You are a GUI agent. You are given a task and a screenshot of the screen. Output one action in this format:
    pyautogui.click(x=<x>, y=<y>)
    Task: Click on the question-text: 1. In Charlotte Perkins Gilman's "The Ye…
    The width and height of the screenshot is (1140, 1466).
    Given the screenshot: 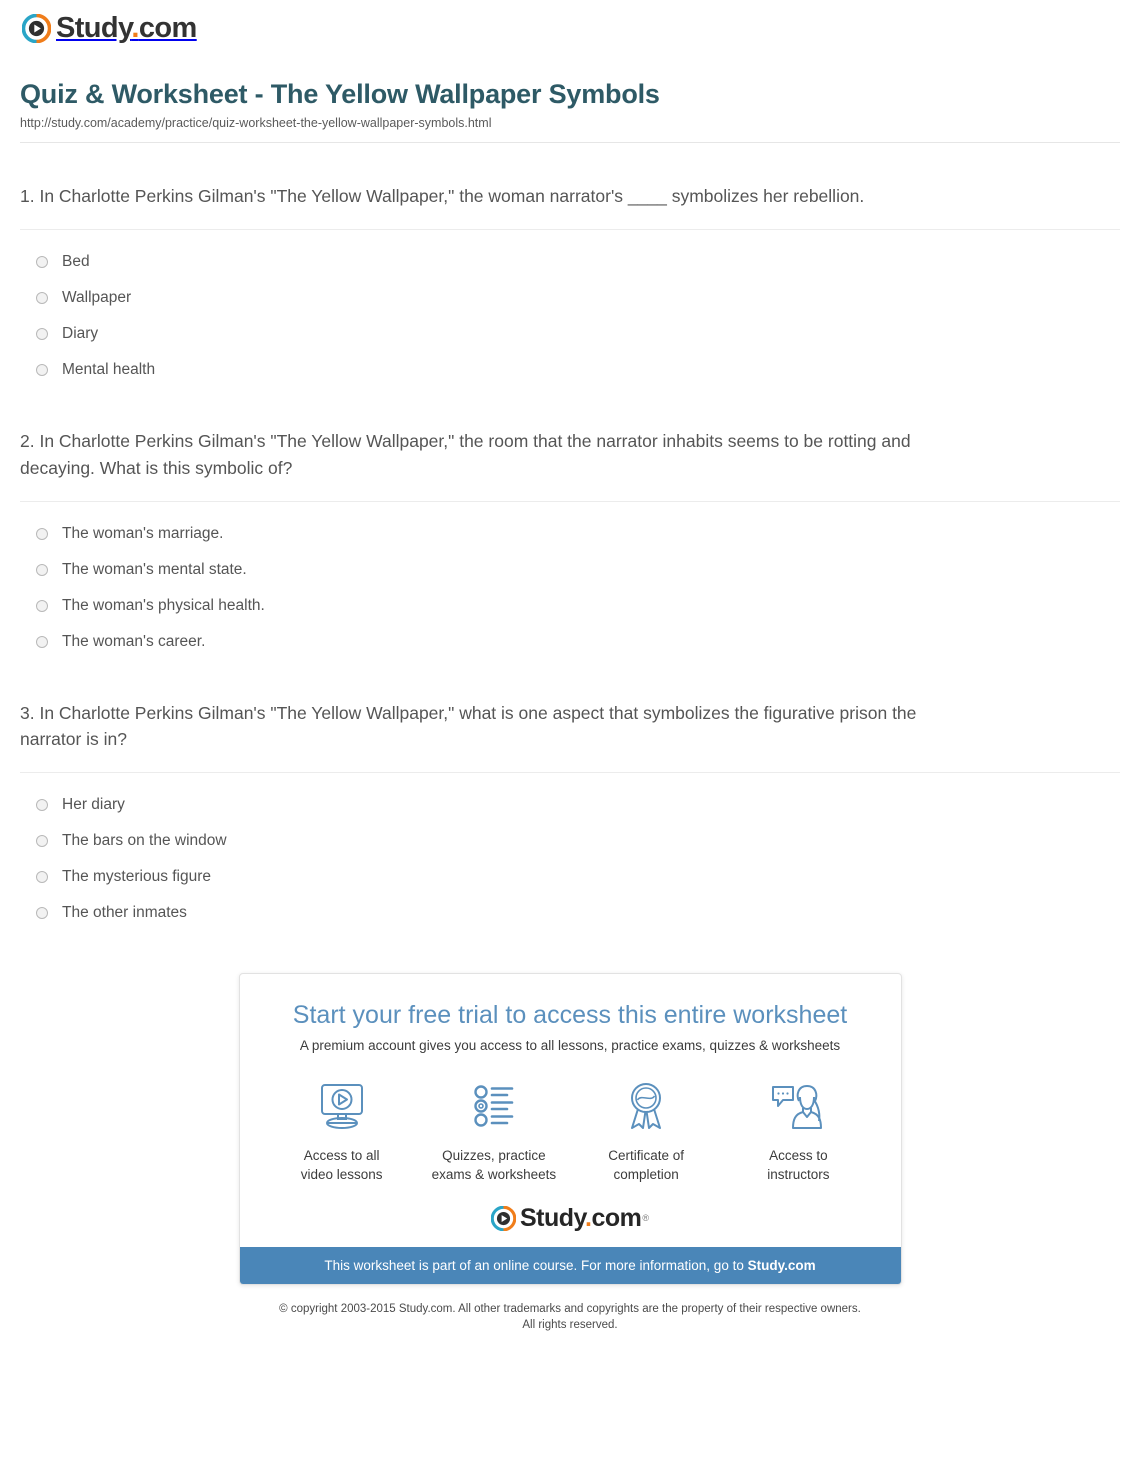 What is the action you would take?
    pyautogui.click(x=442, y=196)
    